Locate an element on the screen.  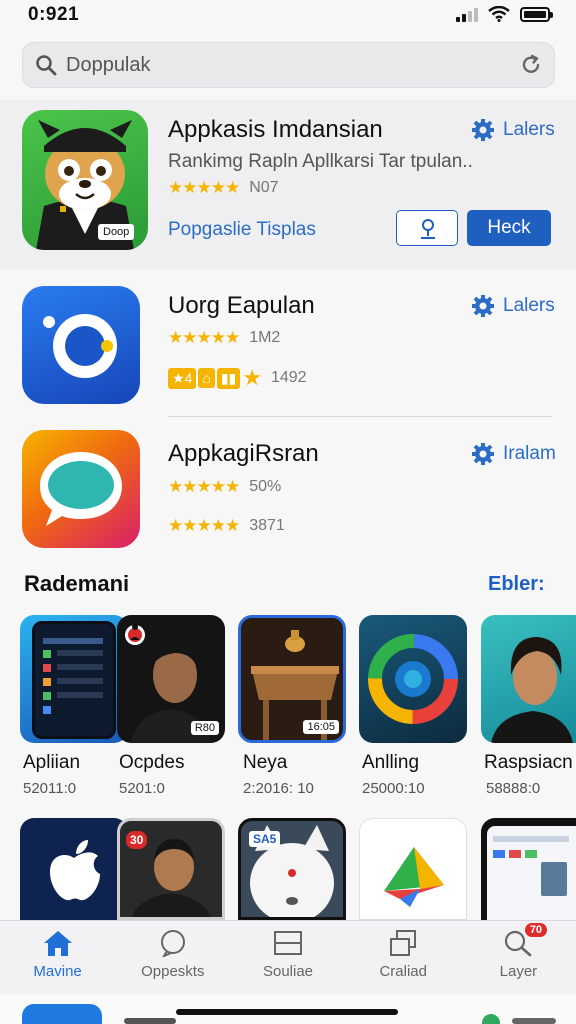
app-action-link: Iralam is located at coordinates (513, 454).